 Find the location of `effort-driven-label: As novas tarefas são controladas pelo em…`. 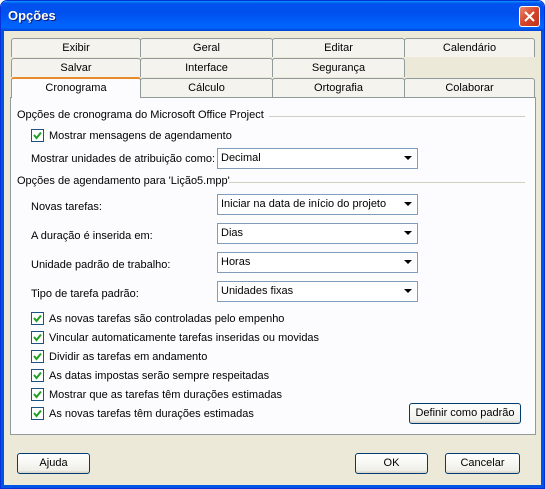

effort-driven-label: As novas tarefas são controladas pelo em… is located at coordinates (167, 318).